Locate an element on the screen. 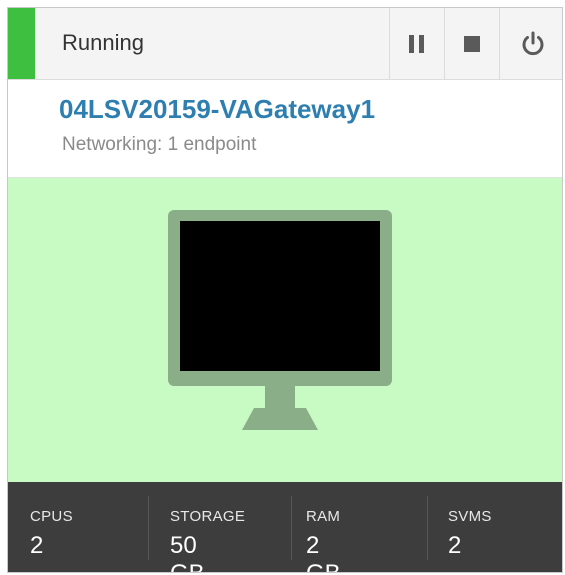 This screenshot has height=575, width=565. power-icon is located at coordinates (532, 43).